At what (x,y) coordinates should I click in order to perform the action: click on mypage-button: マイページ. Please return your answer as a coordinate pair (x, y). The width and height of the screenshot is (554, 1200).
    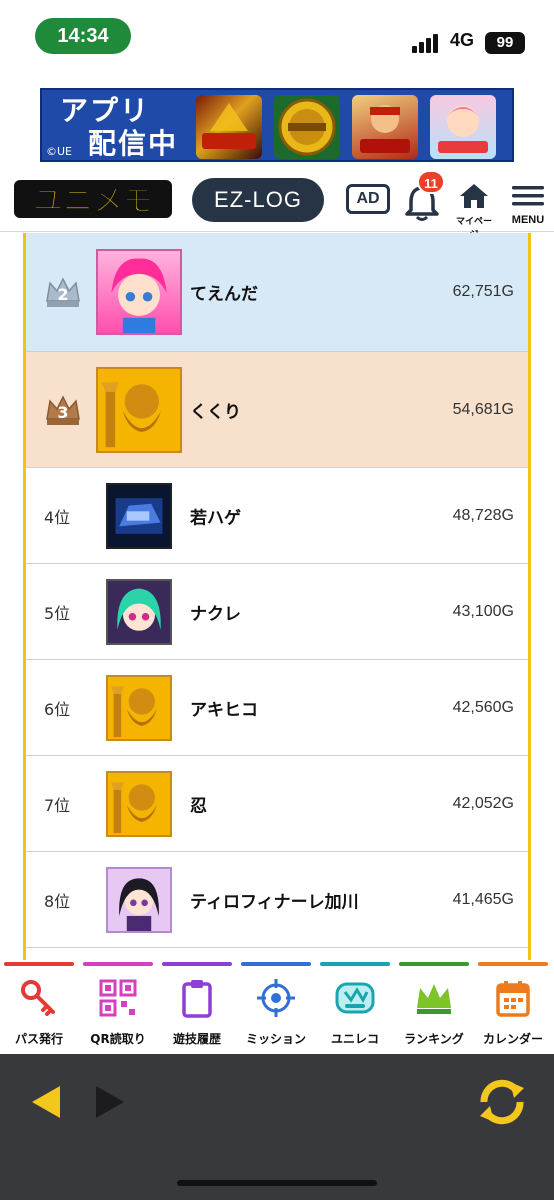
    Looking at the image, I should click on (474, 210).